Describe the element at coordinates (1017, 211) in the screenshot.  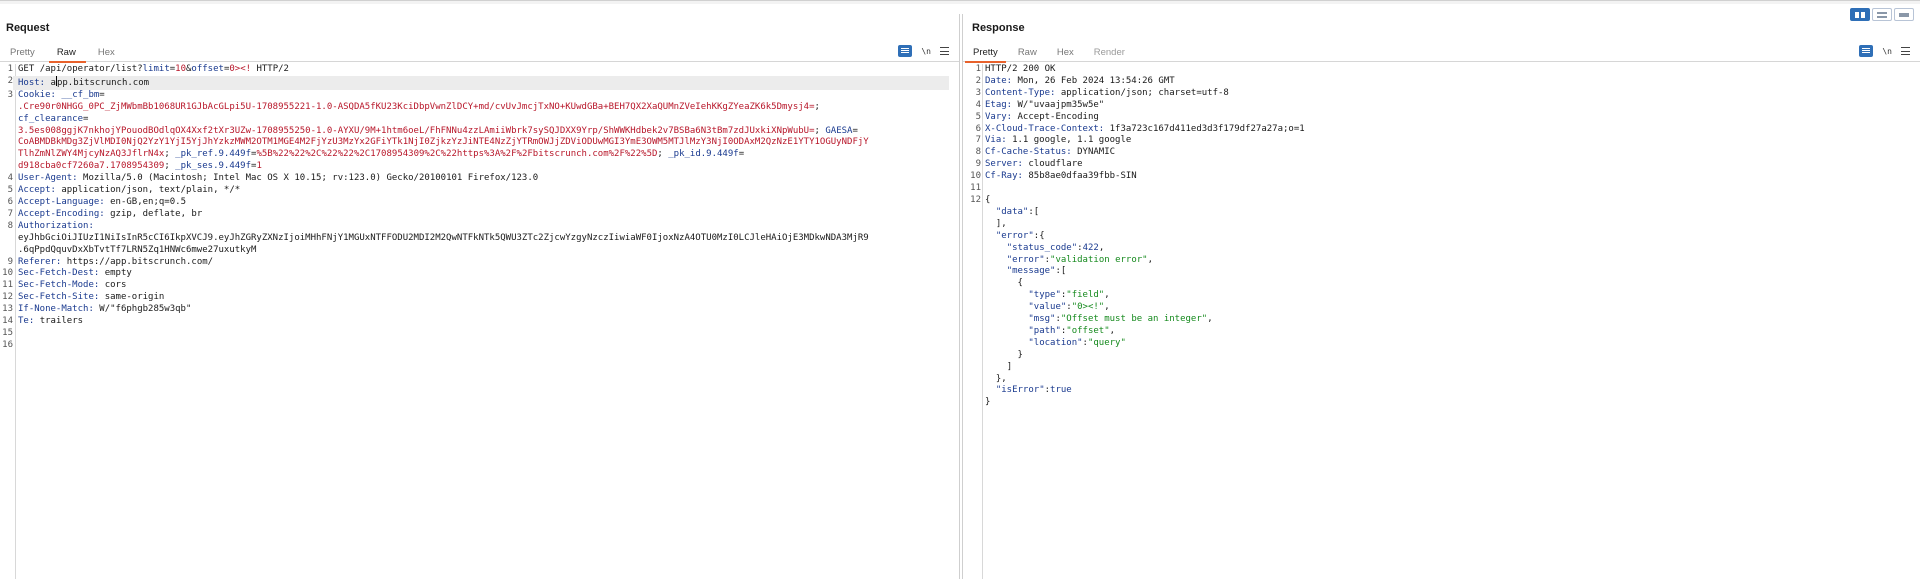
I see `code-line: "data":[` at that location.